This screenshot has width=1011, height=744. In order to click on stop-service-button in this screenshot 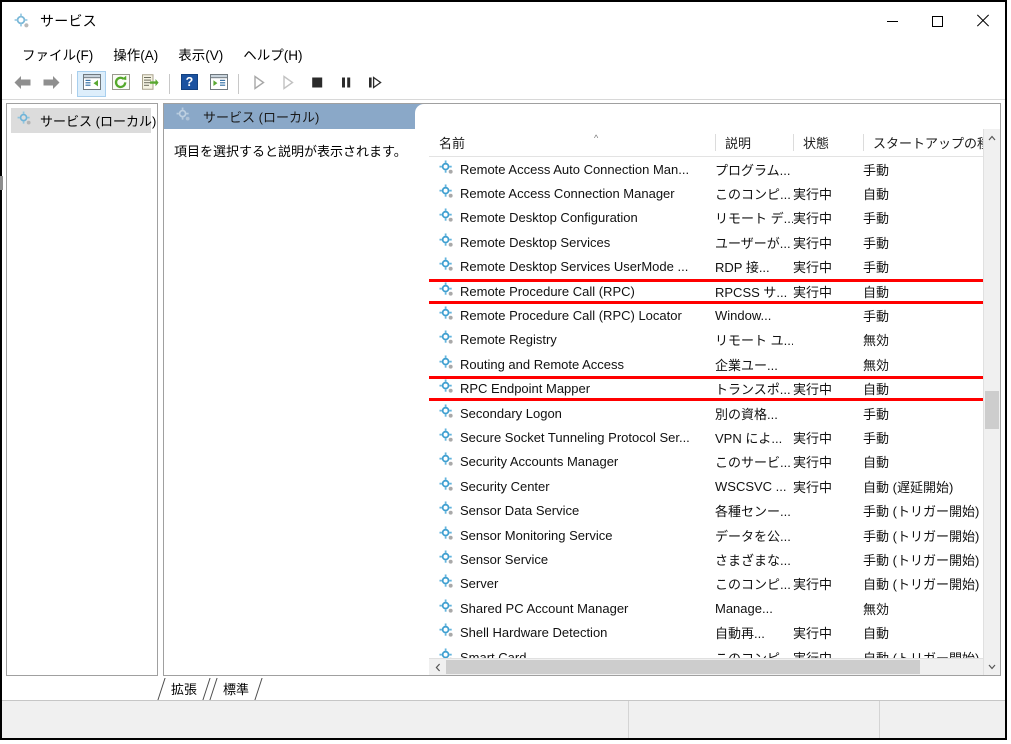, I will do `click(316, 84)`.